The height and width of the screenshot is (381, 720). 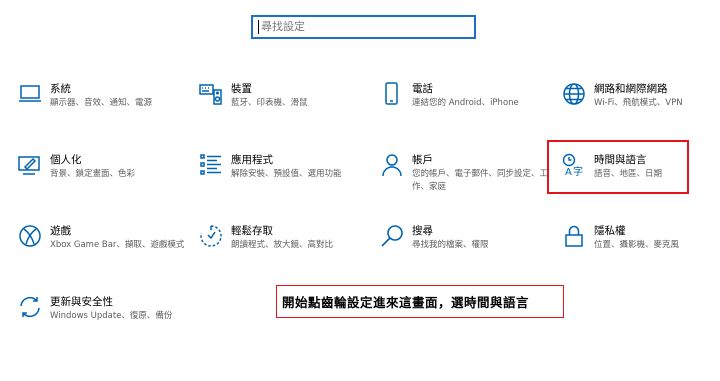 I want to click on tile-devices: 裝置 藍牙、印表機、滑鼠, so click(x=279, y=107).